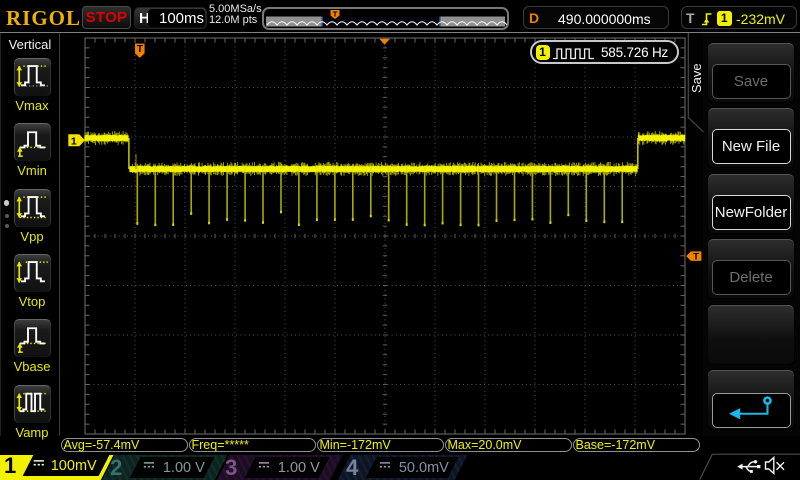 Image resolution: width=800 pixels, height=480 pixels. I want to click on svg-text: 1, so click(74, 141).